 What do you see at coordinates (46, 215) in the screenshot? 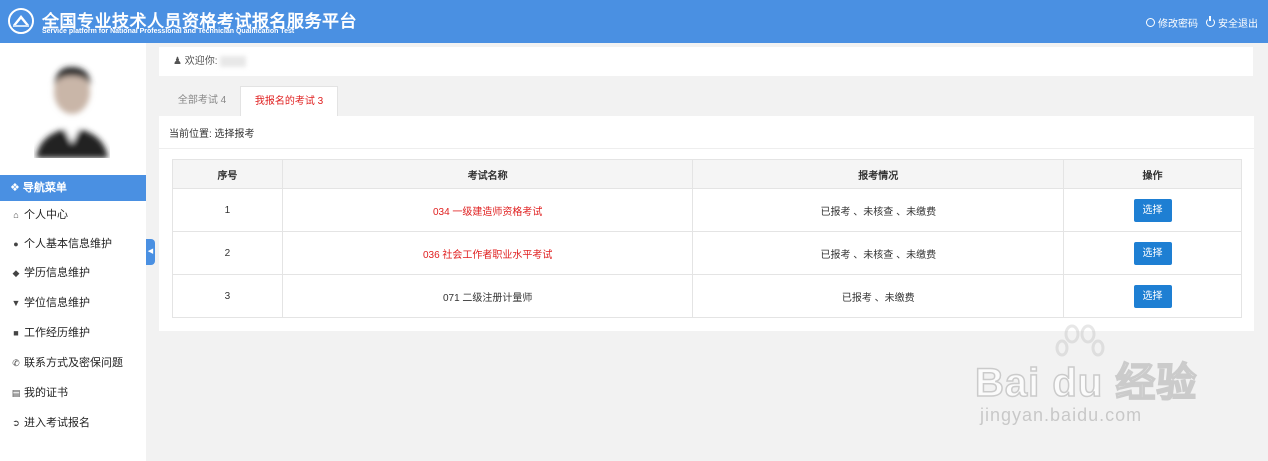
I see `sidebar-item-label: 个人中心` at bounding box center [46, 215].